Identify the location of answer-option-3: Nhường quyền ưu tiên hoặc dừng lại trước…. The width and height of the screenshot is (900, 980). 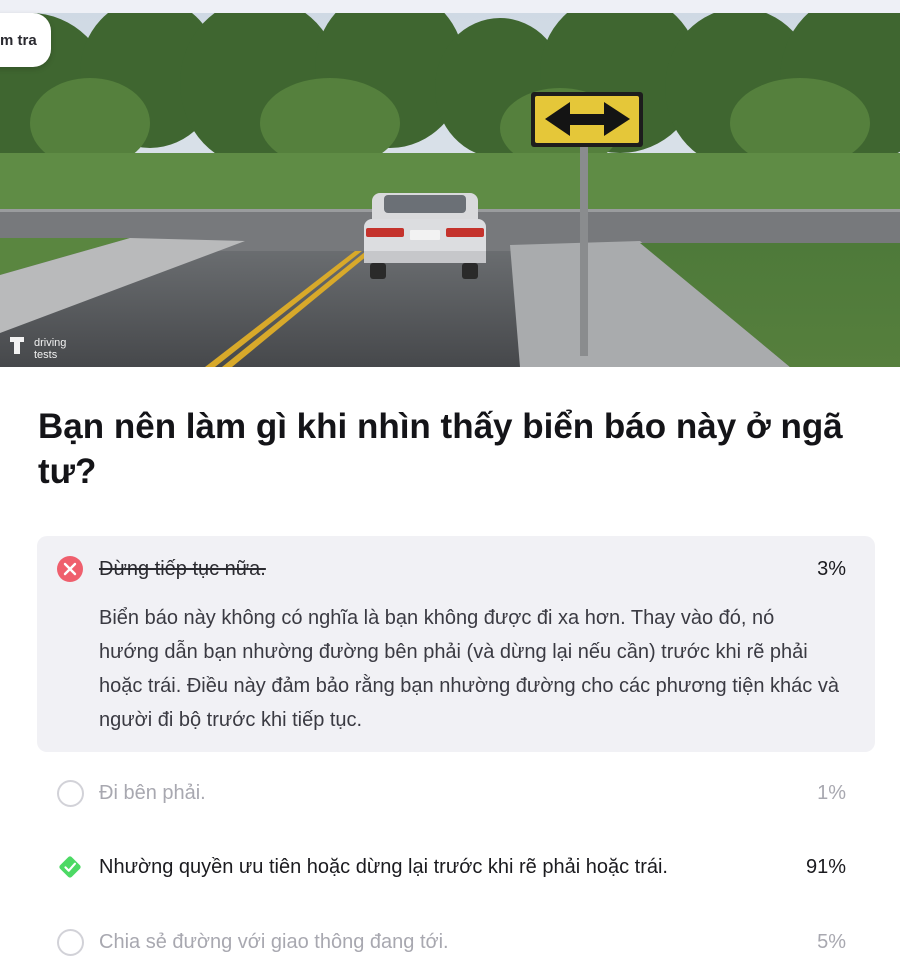
(451, 867).